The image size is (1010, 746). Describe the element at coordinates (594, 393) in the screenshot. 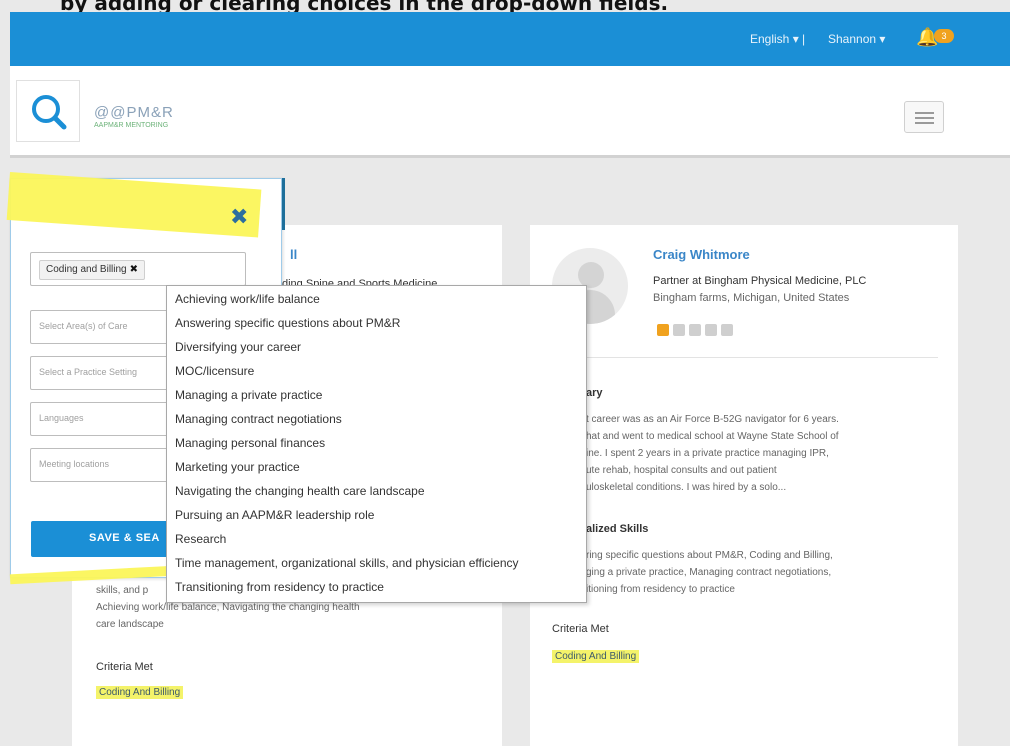

I see `summary-title: ary` at that location.